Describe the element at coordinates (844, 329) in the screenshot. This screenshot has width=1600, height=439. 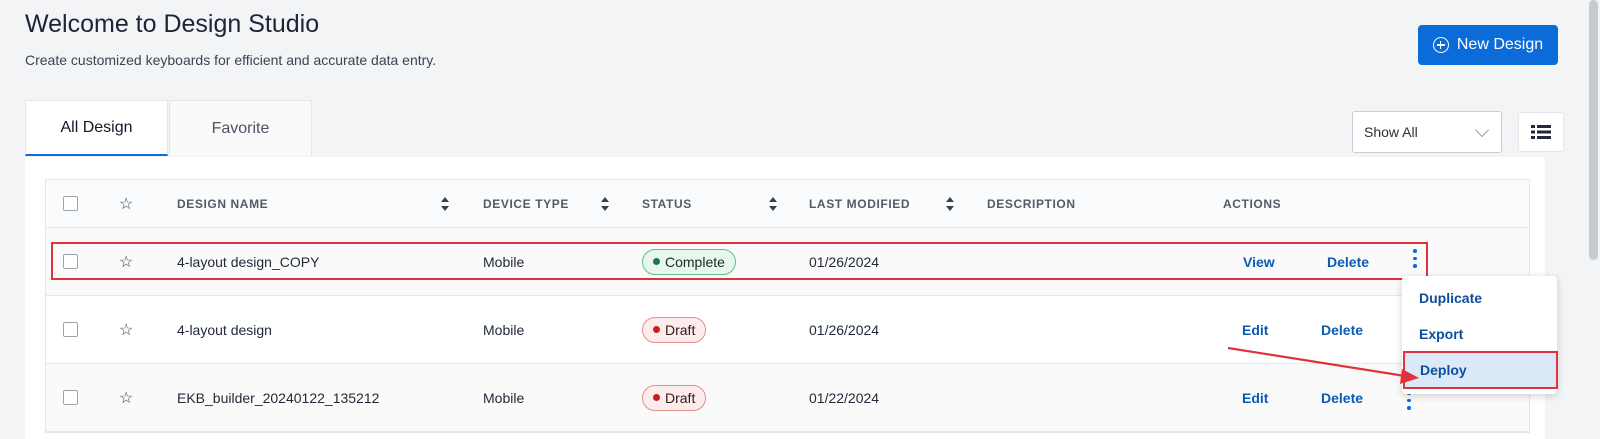
I see `last-modified: 01/26/2024` at that location.